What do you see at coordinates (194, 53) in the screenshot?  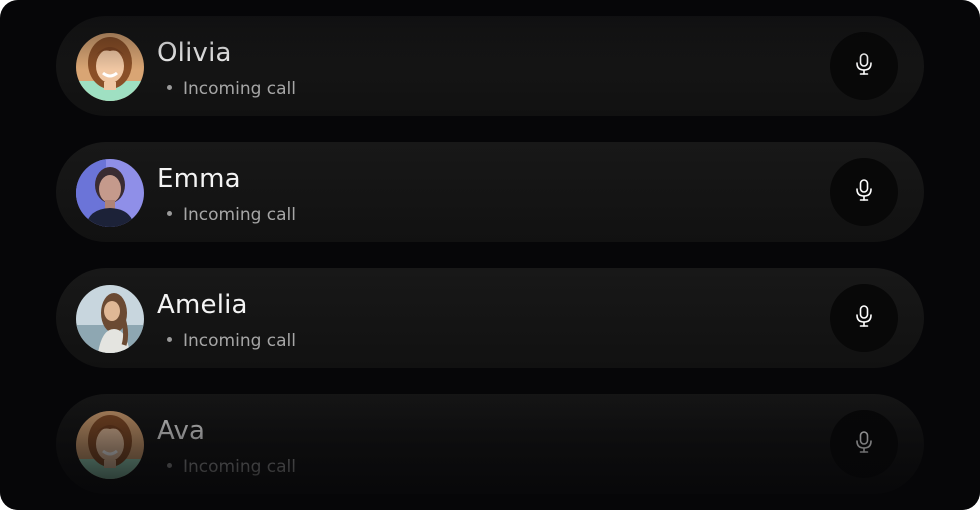 I see `caller-name: Olivia` at bounding box center [194, 53].